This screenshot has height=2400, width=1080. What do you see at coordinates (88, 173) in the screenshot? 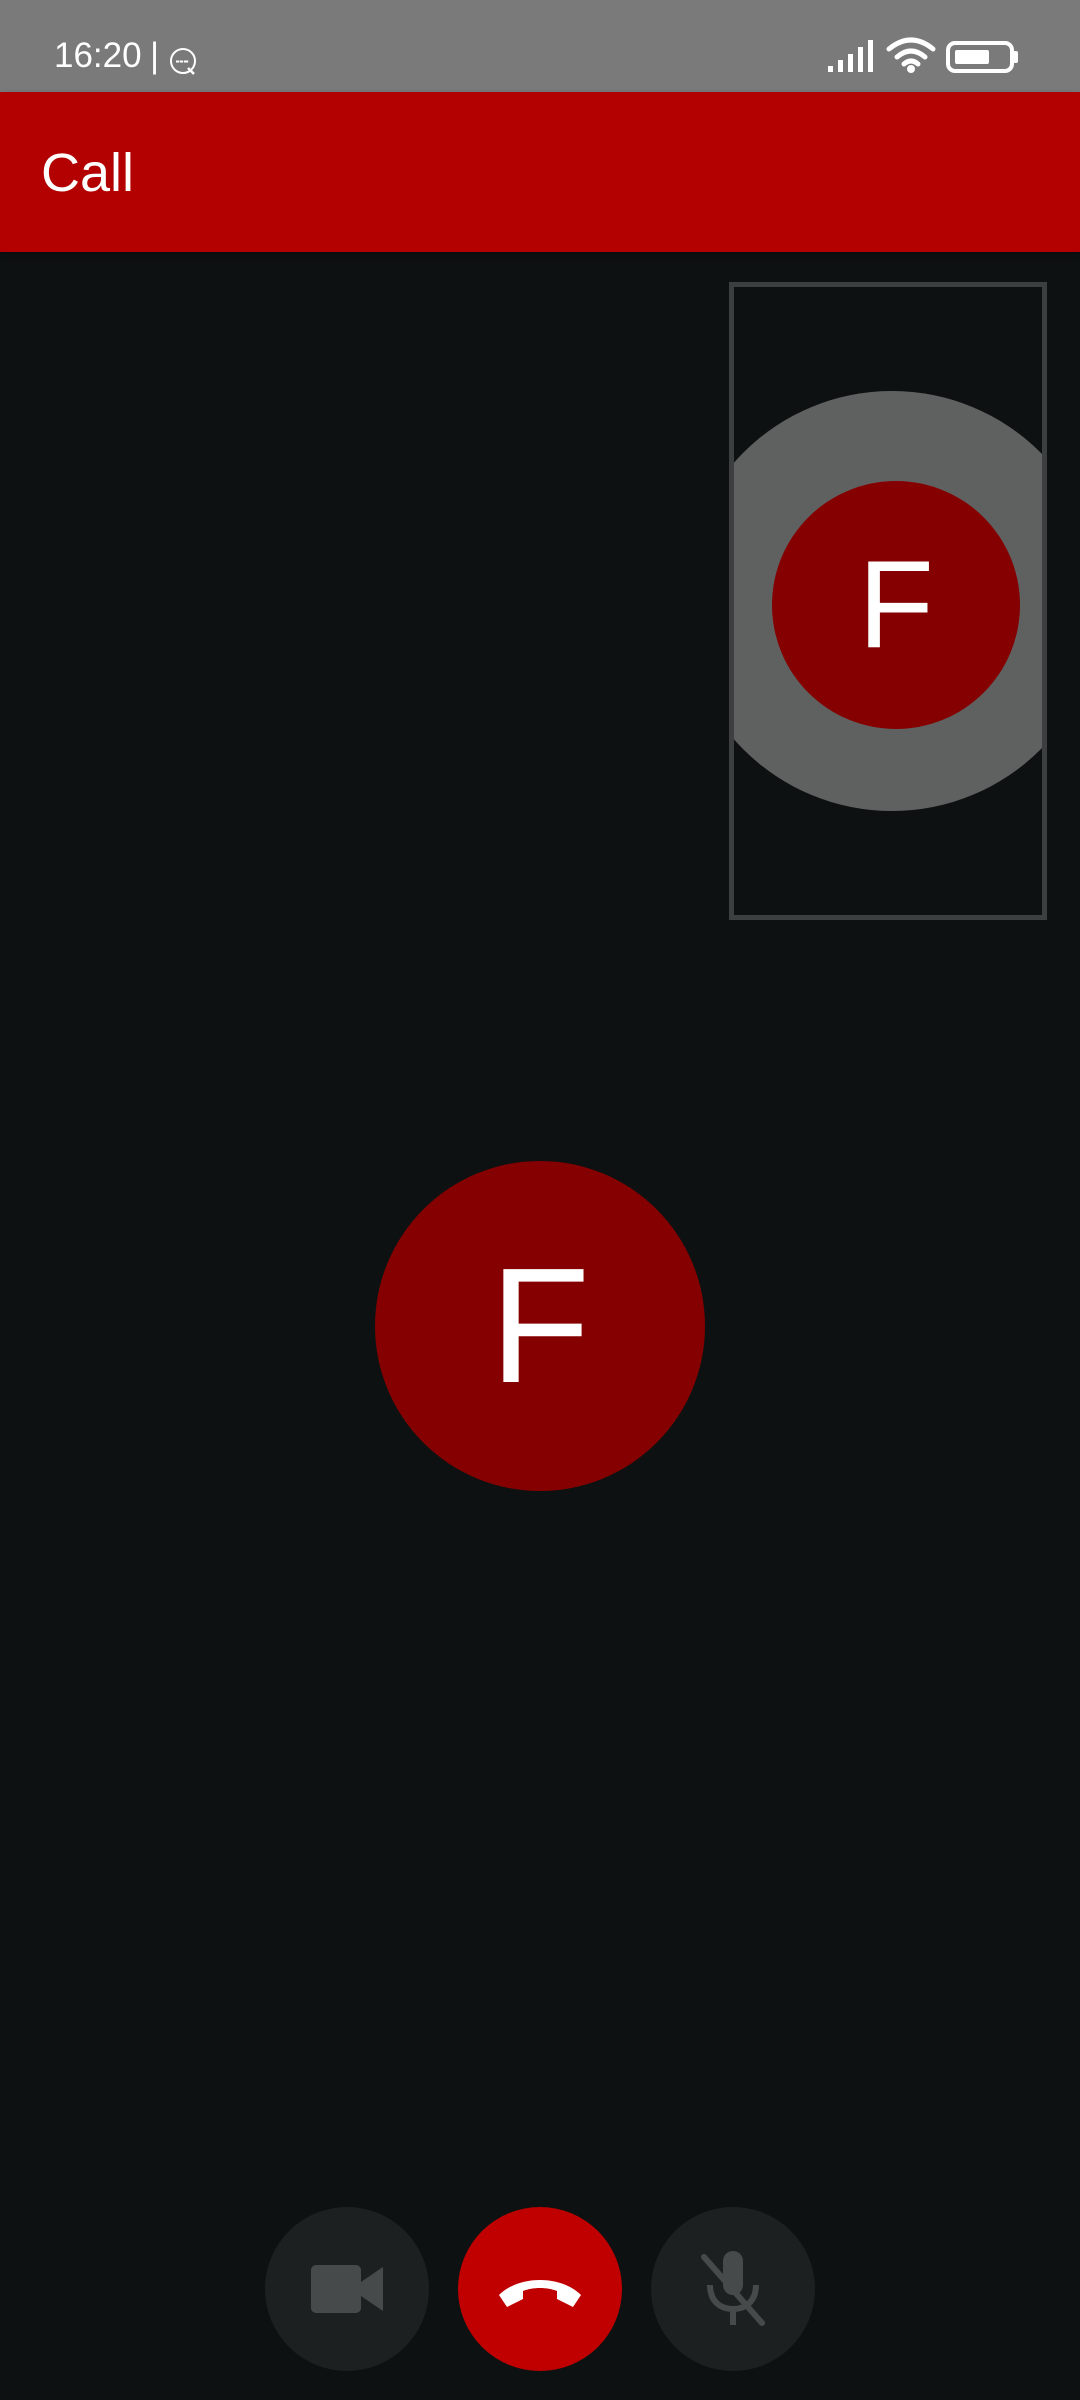
I see `page-title: Call` at bounding box center [88, 173].